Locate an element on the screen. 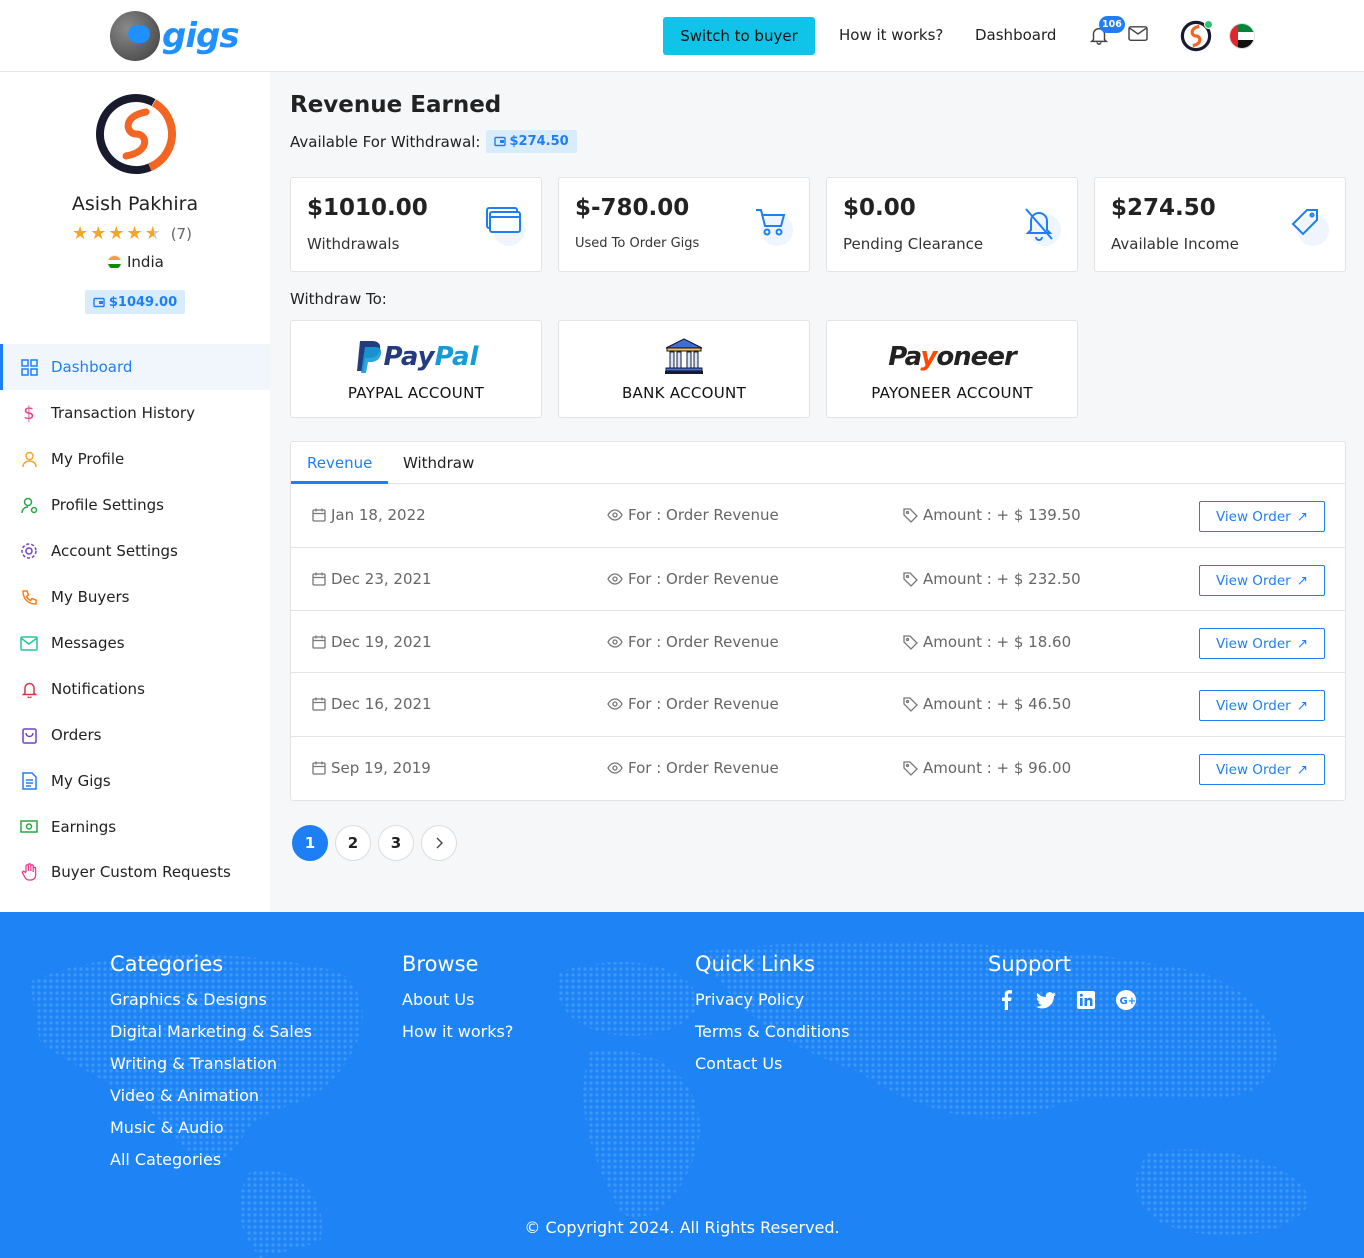 Image resolution: width=1364 pixels, height=1258 pixels. stat-label: Used To Order Gigs is located at coordinates (637, 243).